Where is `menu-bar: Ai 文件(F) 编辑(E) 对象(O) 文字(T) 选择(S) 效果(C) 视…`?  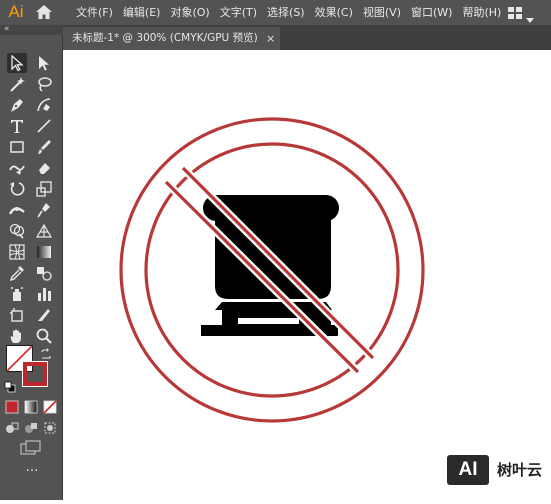 menu-bar: Ai 文件(F) 编辑(E) 对象(O) 文字(T) 选择(S) 效果(C) 视… is located at coordinates (275, 12).